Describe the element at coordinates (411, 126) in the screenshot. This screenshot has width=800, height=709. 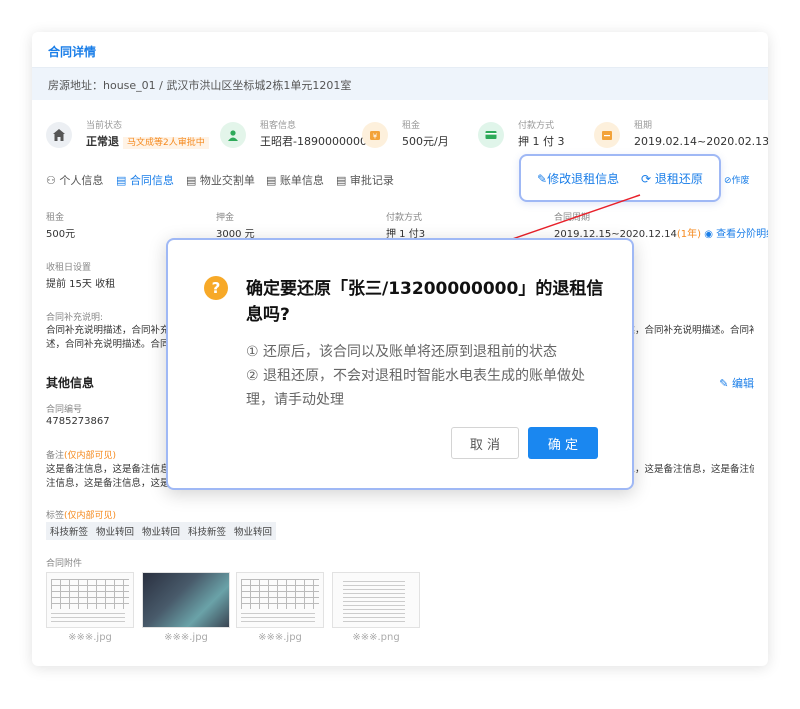
I see `rent-label: 租金` at that location.